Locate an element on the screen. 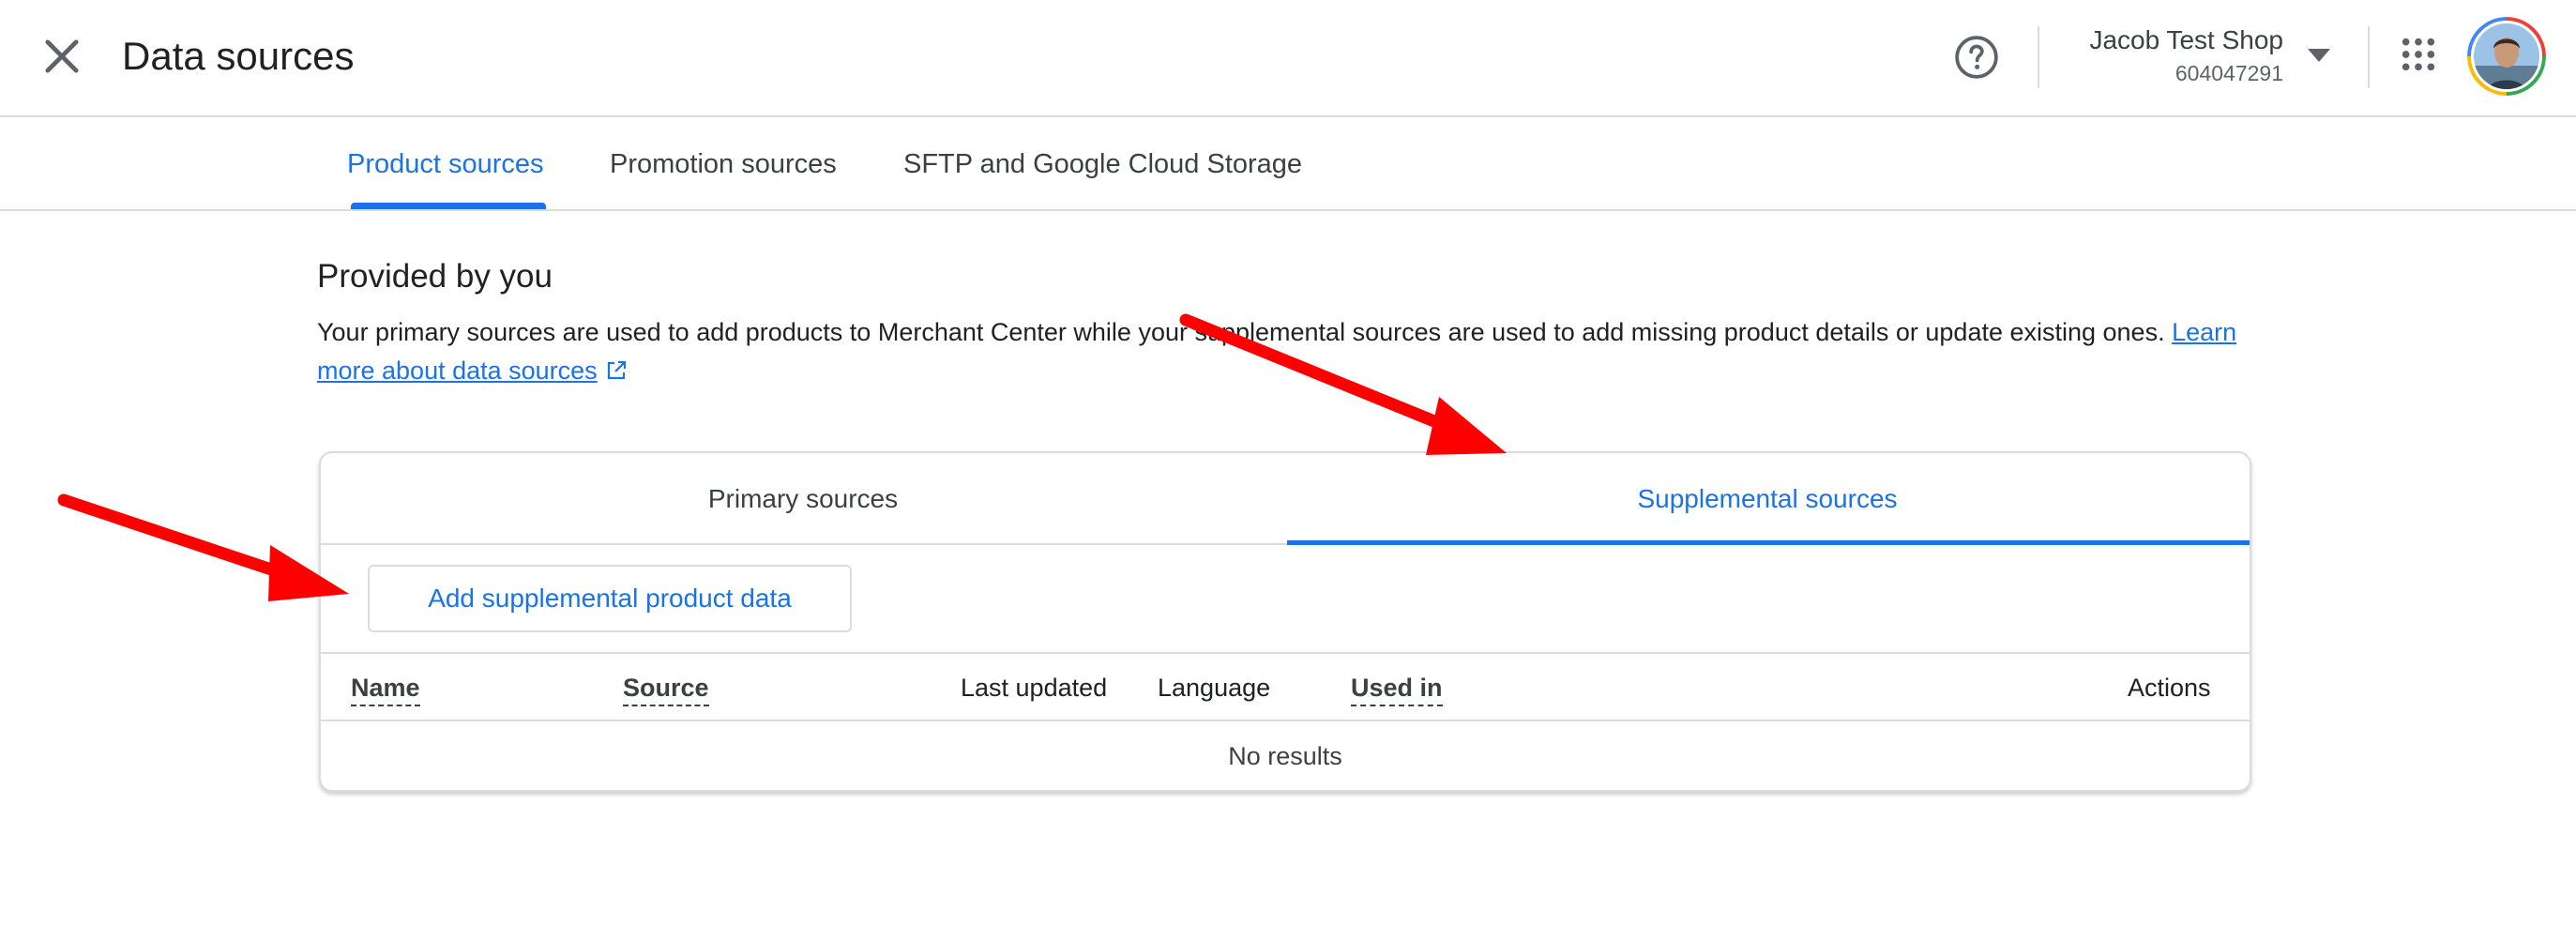  caret-down-icon is located at coordinates (2319, 56).